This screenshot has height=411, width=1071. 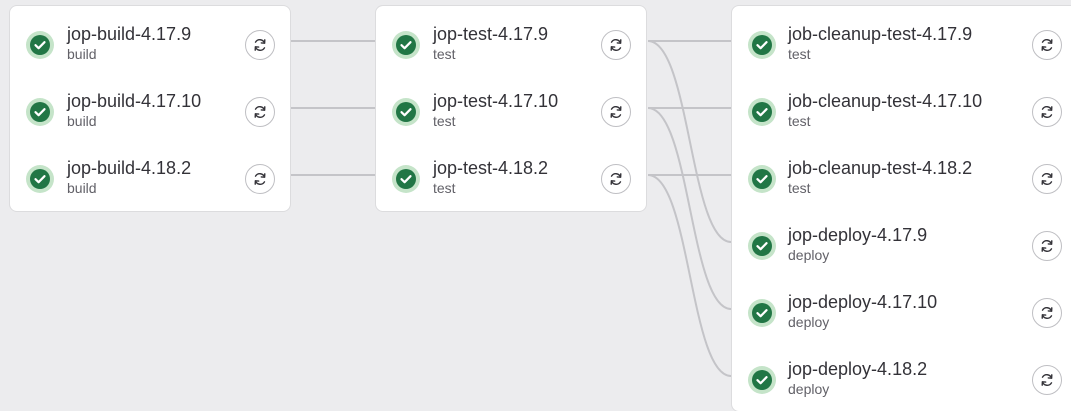 I want to click on job-card: jop-test-4.17.9 test, so click(x=511, y=43).